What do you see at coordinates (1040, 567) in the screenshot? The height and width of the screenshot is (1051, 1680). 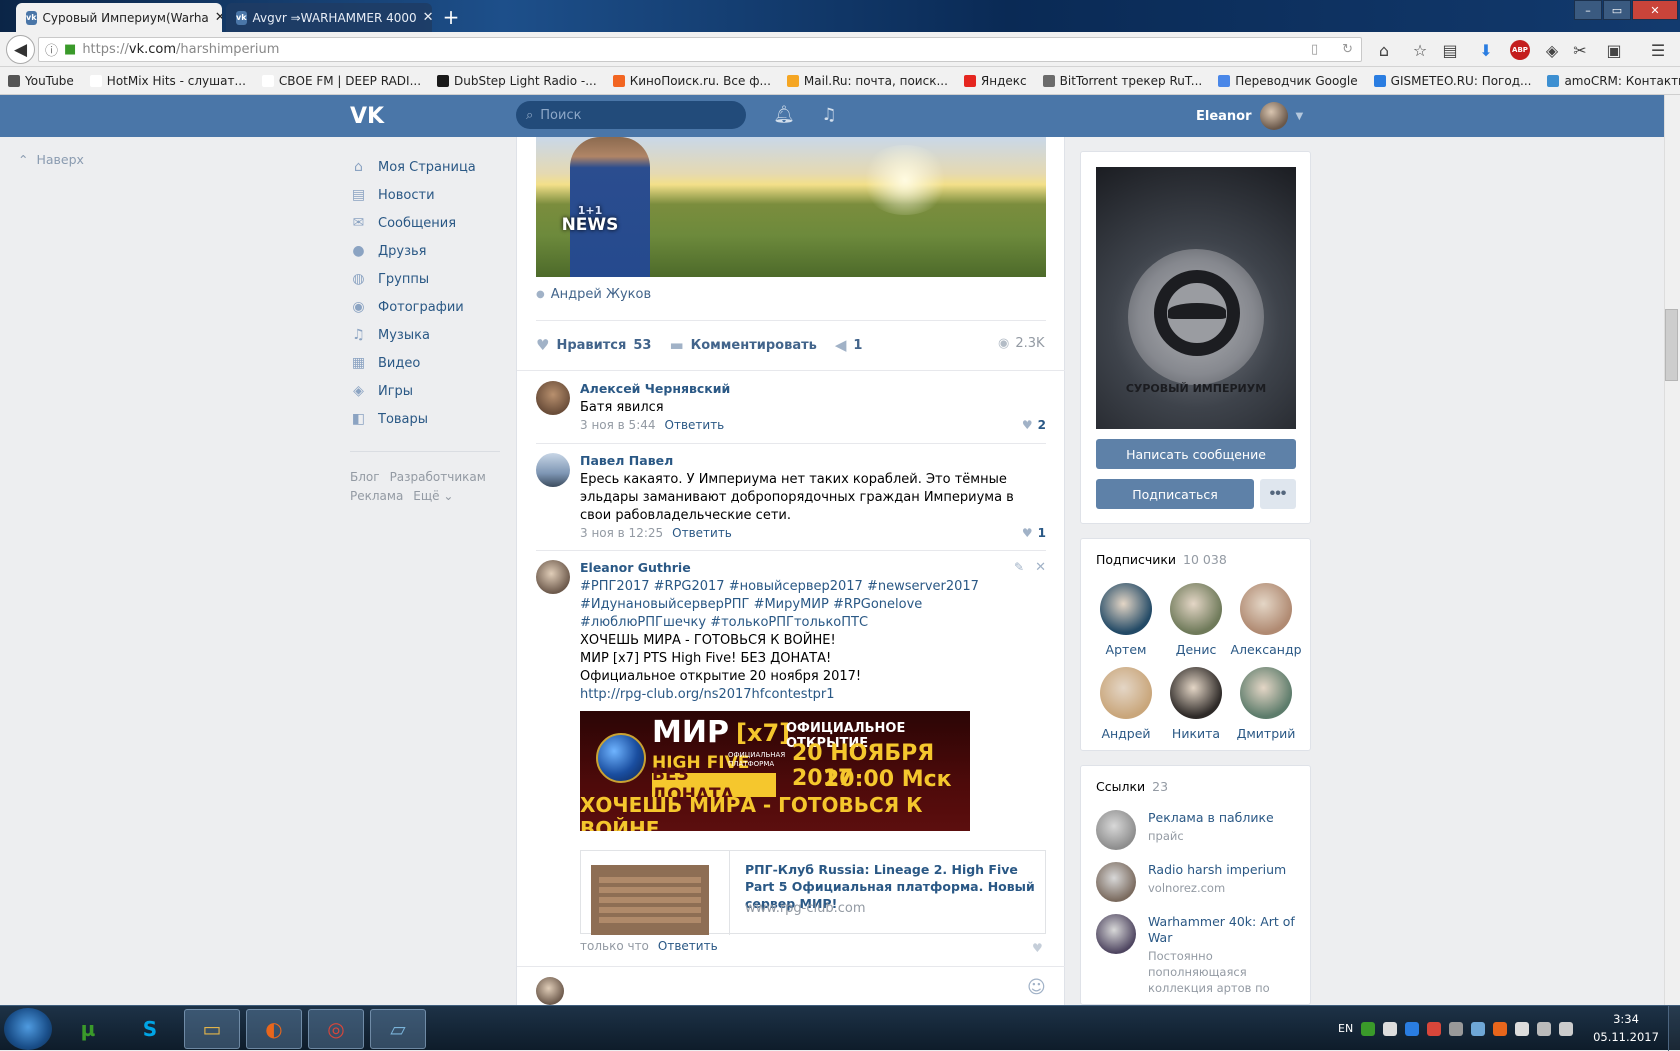 I see `delete-icon: ✕` at bounding box center [1040, 567].